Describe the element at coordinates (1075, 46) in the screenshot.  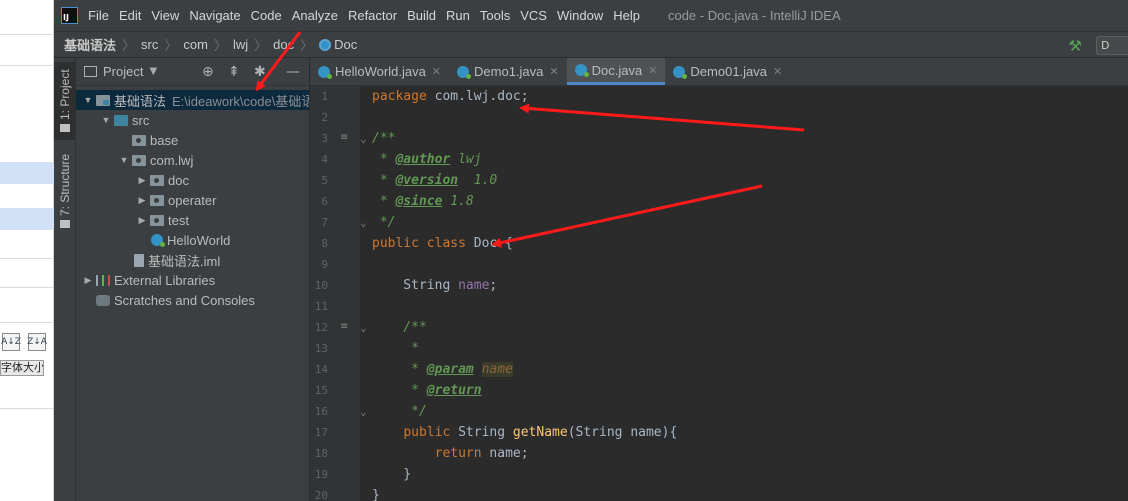
I see `build-hammer-icon: ⚒` at that location.